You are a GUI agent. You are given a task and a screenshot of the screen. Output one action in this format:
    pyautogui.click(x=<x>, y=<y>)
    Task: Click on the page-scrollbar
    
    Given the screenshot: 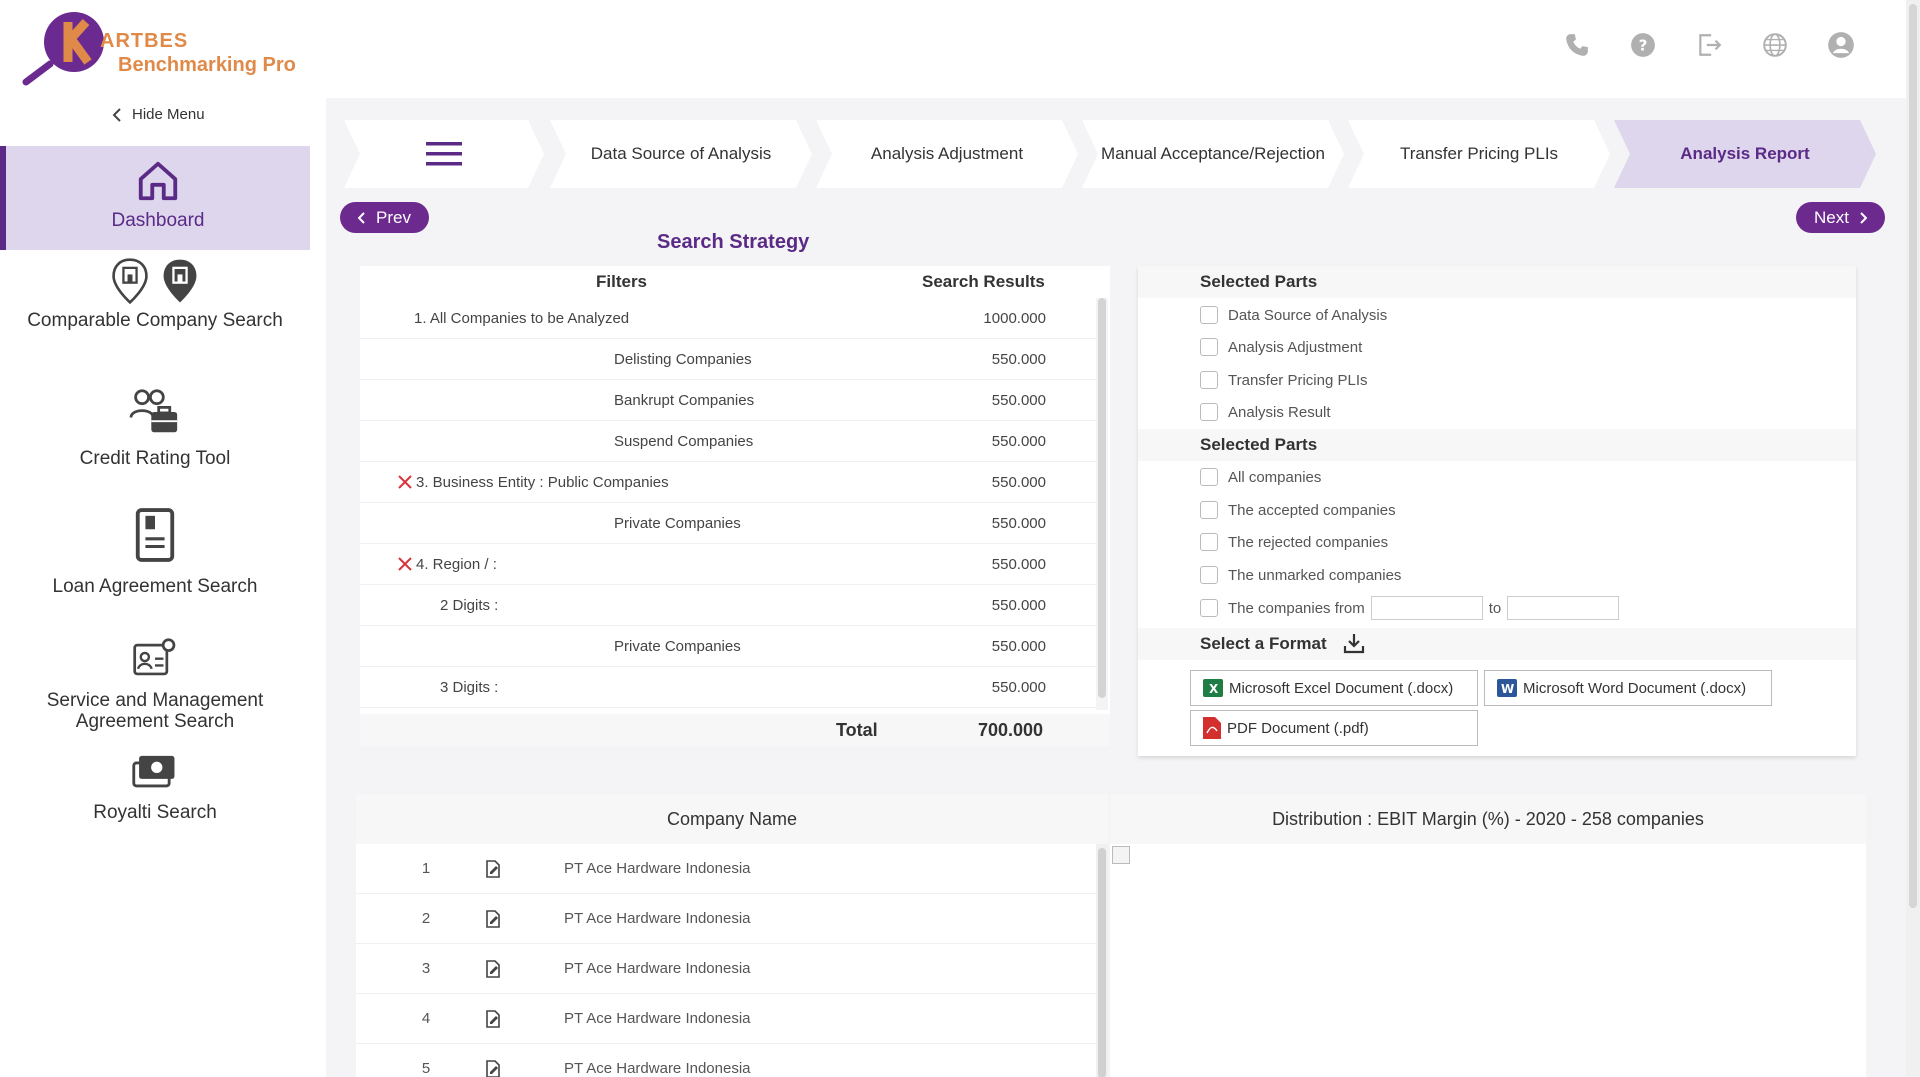 What is the action you would take?
    pyautogui.click(x=1913, y=538)
    